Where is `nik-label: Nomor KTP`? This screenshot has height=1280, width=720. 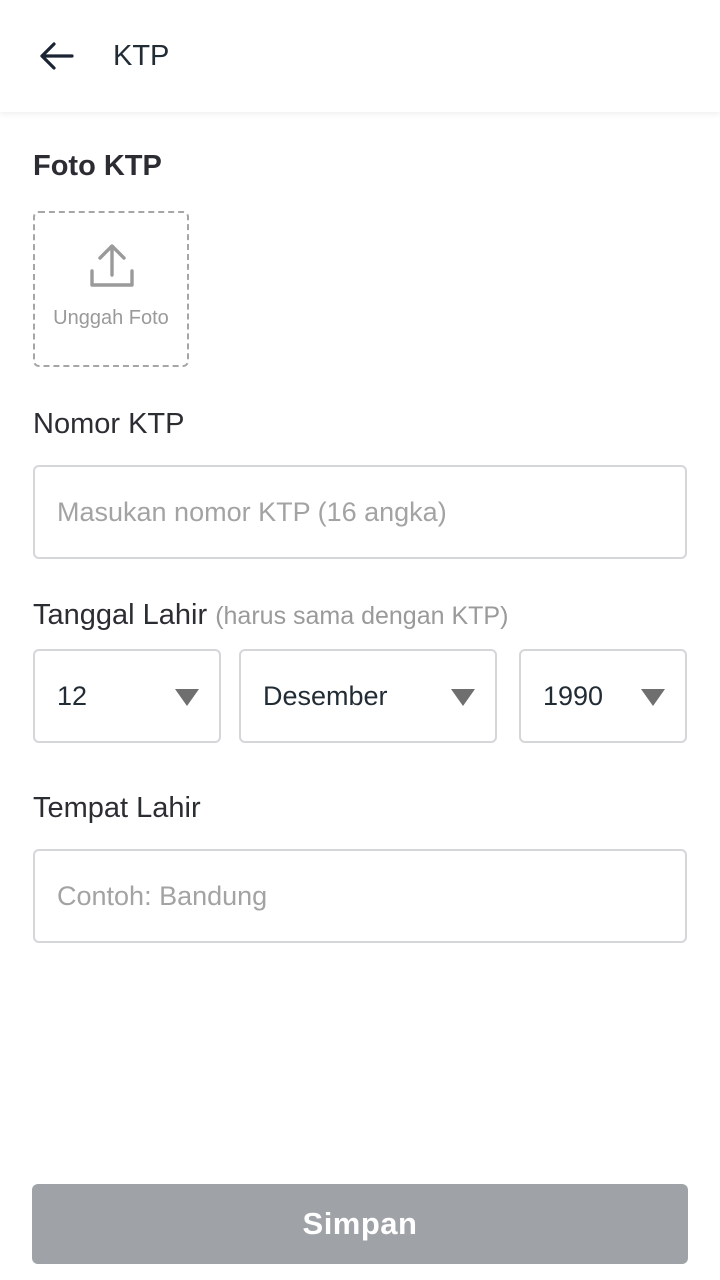
nik-label: Nomor KTP is located at coordinates (109, 424).